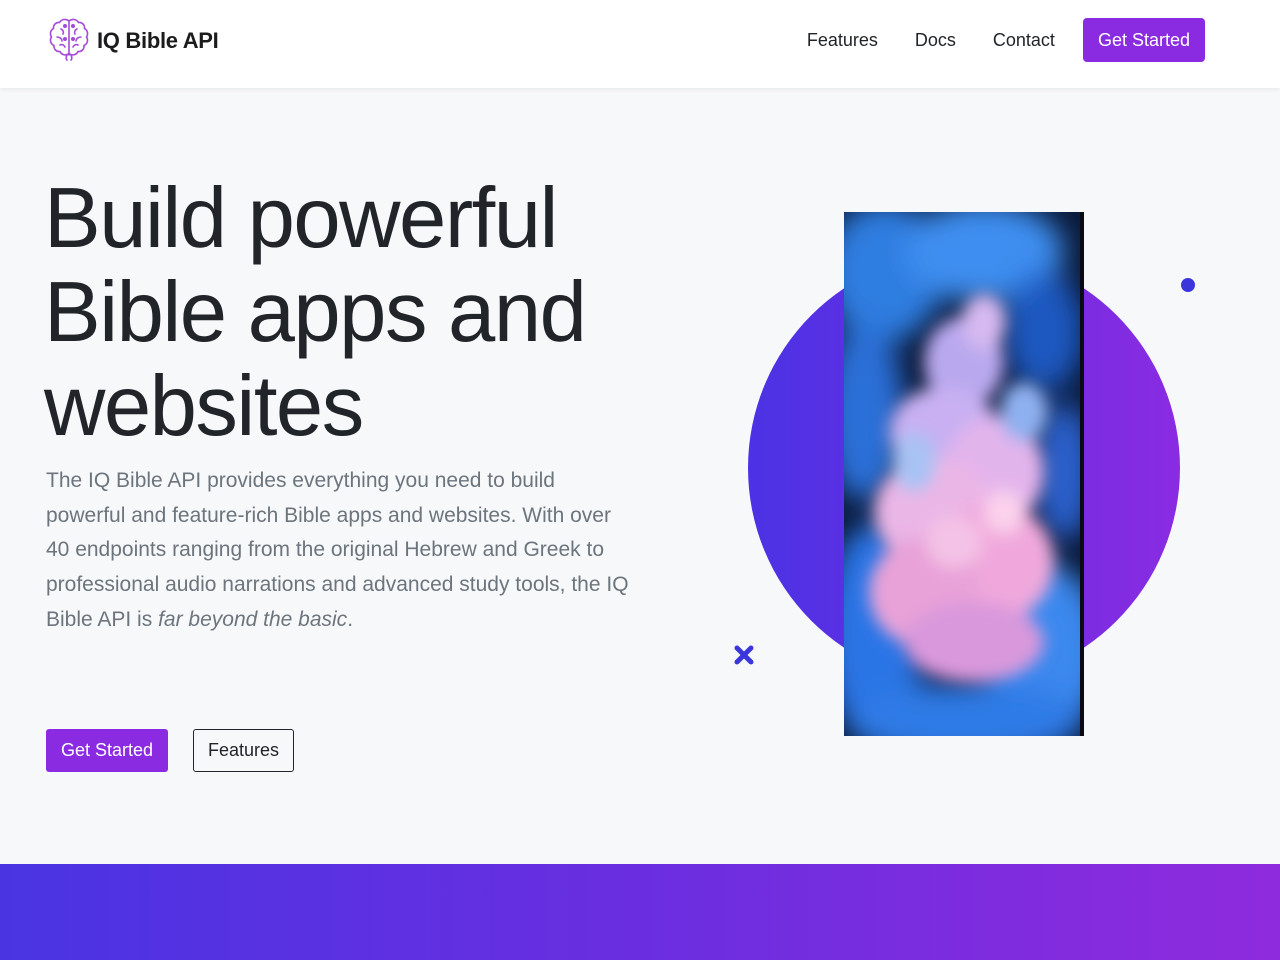 Image resolution: width=1280 pixels, height=960 pixels. Describe the element at coordinates (350, 619) in the screenshot. I see `hero-description-end: .` at that location.